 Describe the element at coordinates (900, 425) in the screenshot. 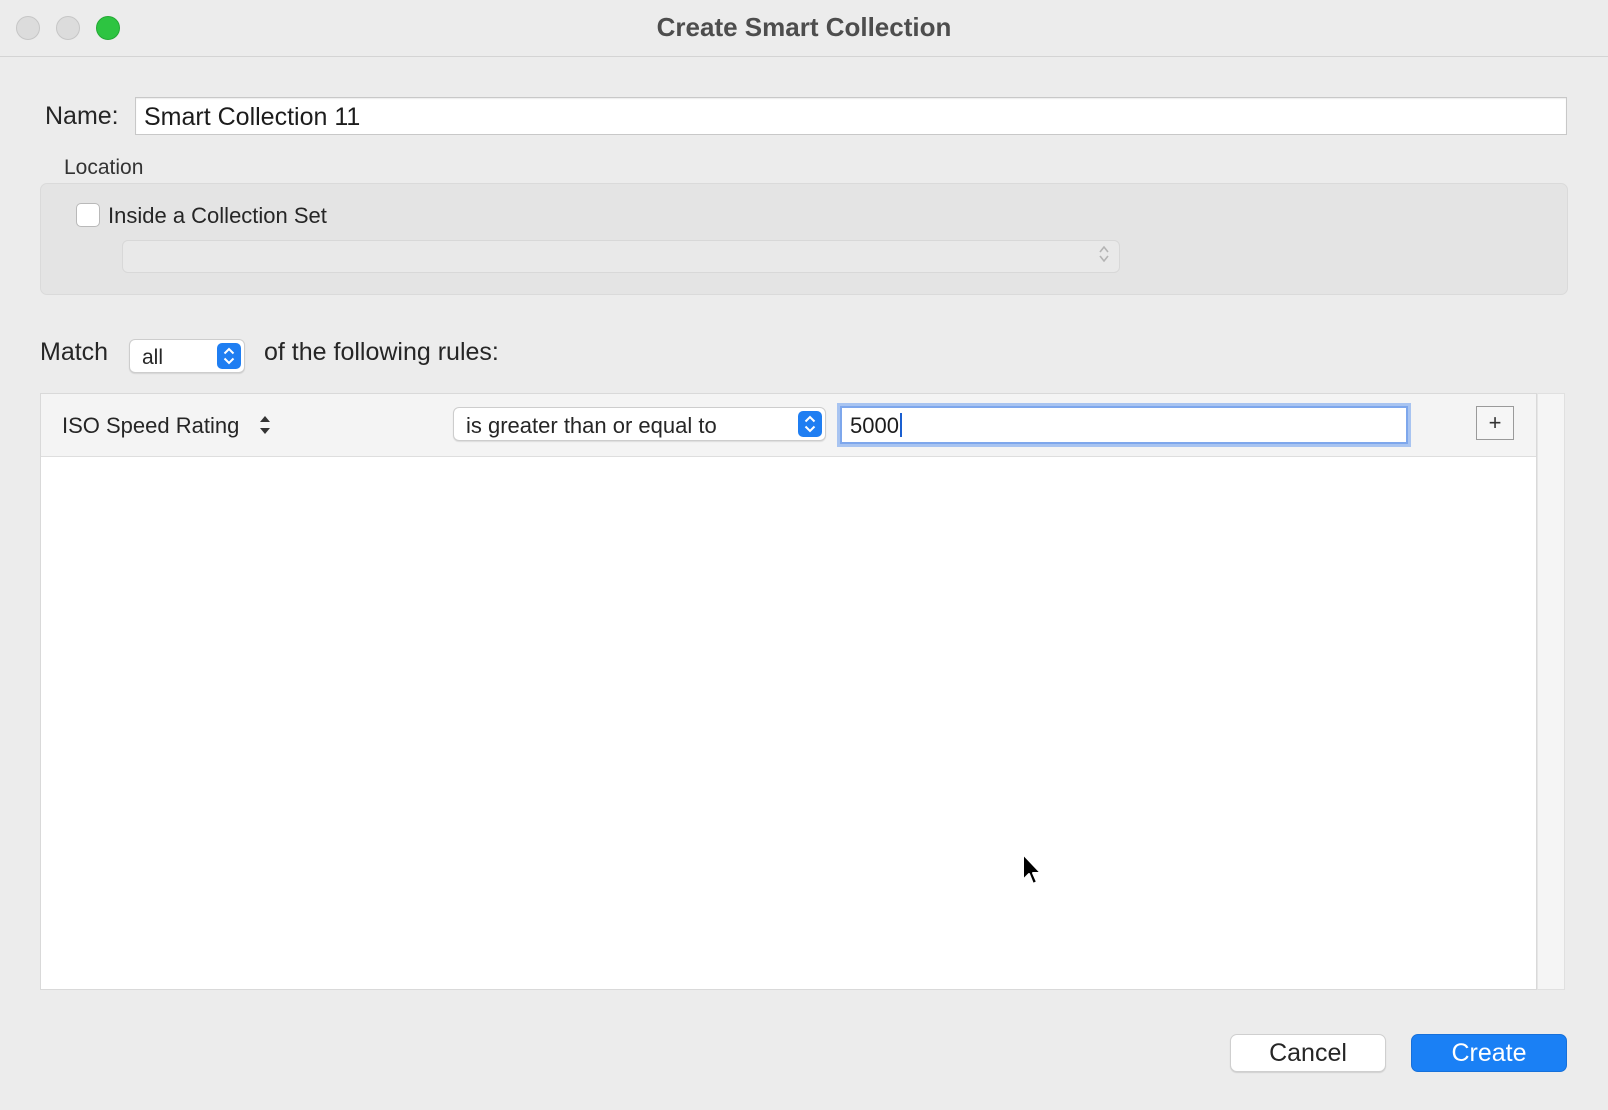

I see `text-caret` at that location.